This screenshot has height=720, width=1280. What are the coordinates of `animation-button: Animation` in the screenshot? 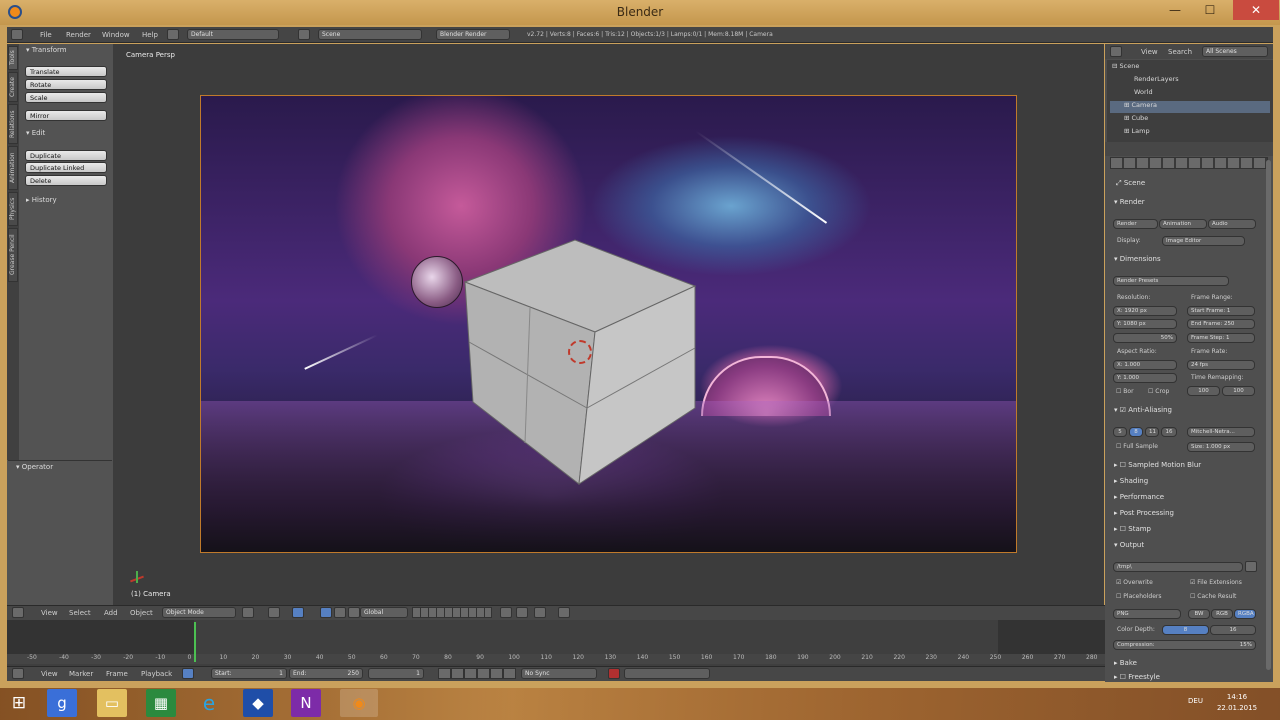 It's located at (1183, 224).